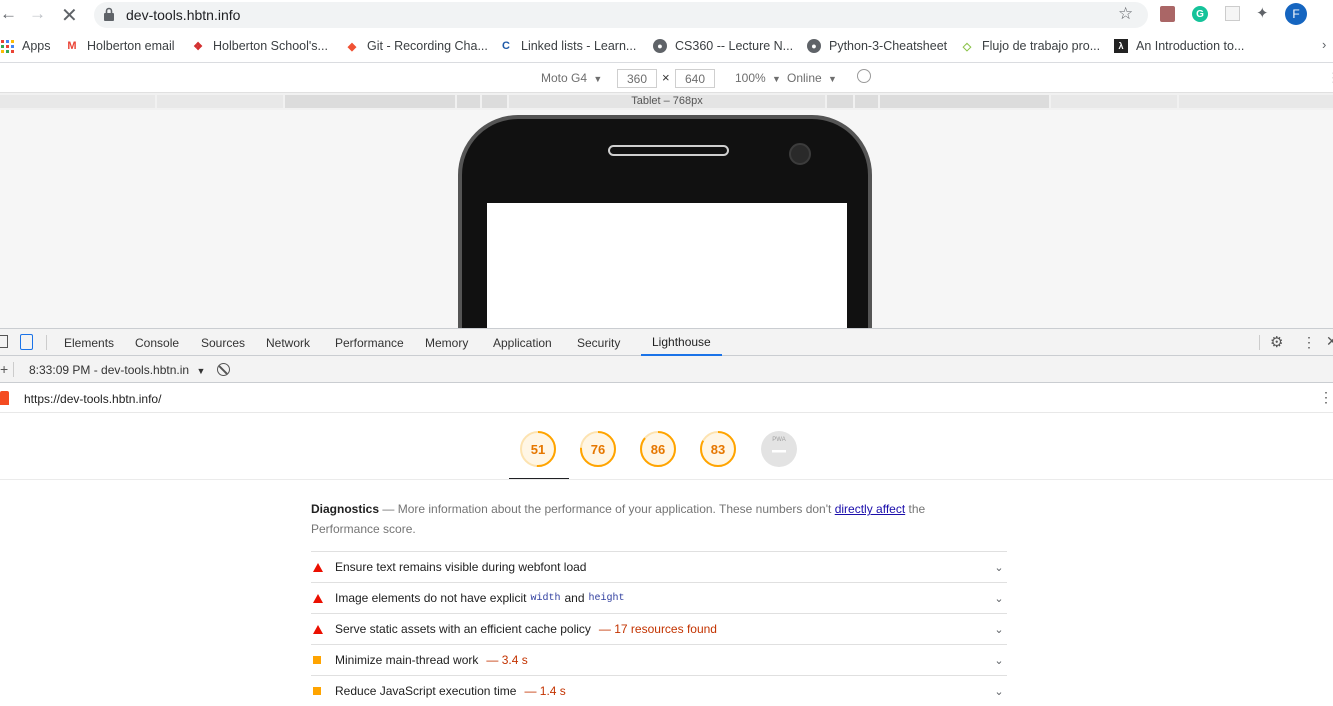 The width and height of the screenshot is (1333, 706). What do you see at coordinates (117, 370) in the screenshot?
I see `report-select: 8:33:09 PM - dev-tools.hbtn.in ▼` at bounding box center [117, 370].